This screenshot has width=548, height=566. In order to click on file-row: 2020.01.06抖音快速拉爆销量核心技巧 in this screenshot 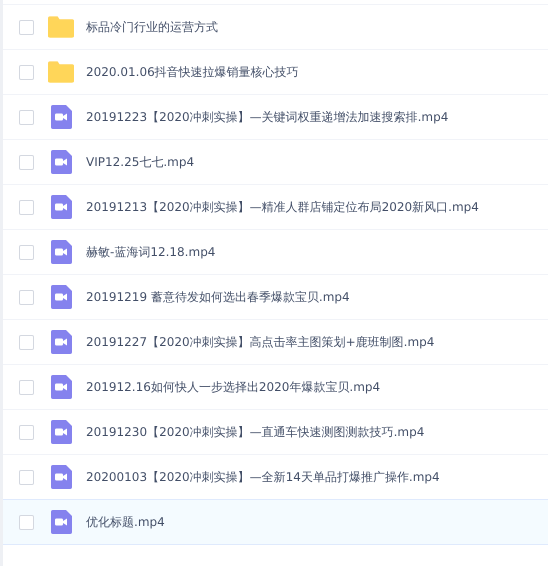, I will do `click(275, 71)`.